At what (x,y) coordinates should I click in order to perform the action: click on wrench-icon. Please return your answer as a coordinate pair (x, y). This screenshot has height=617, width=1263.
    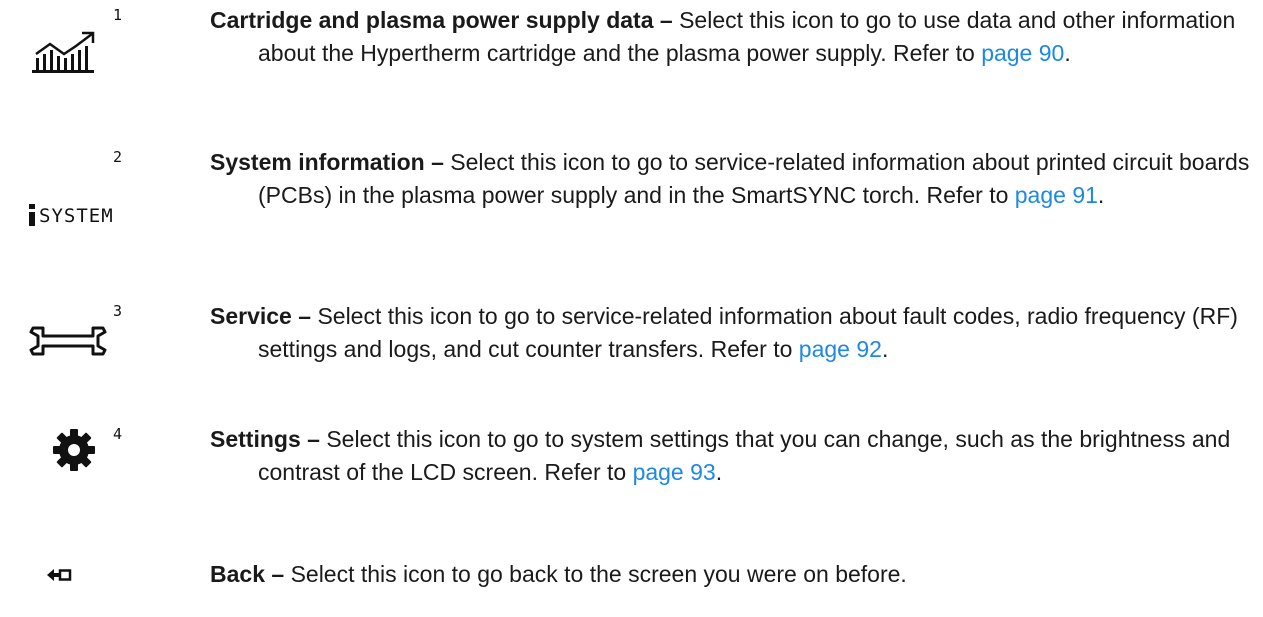
    Looking at the image, I should click on (68, 341).